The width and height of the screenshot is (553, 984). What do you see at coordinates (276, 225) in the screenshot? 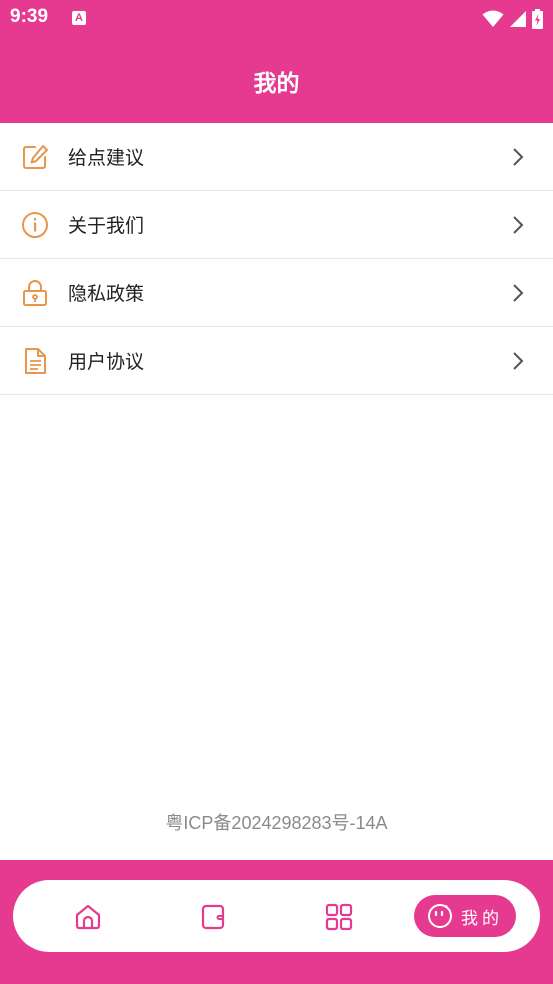
I see `menu-item-about-us: 关于我们` at bounding box center [276, 225].